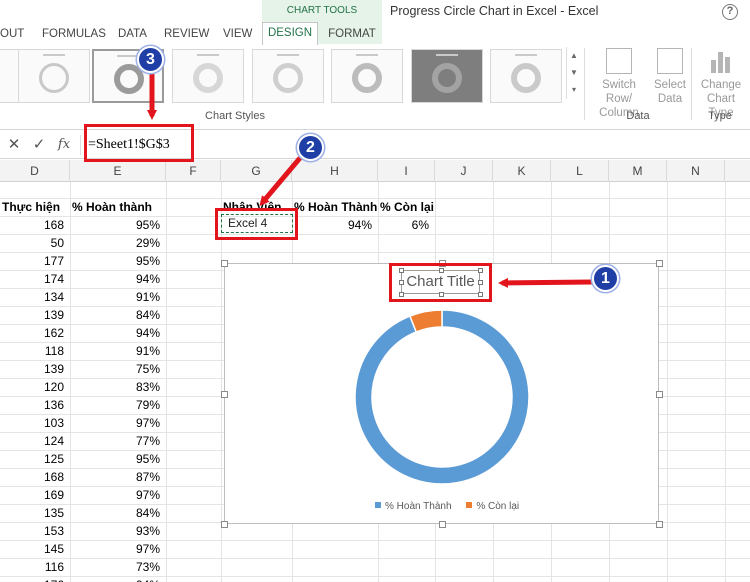 The image size is (750, 582). Describe the element at coordinates (12, 34) in the screenshot. I see `tab-layout: OUT` at that location.